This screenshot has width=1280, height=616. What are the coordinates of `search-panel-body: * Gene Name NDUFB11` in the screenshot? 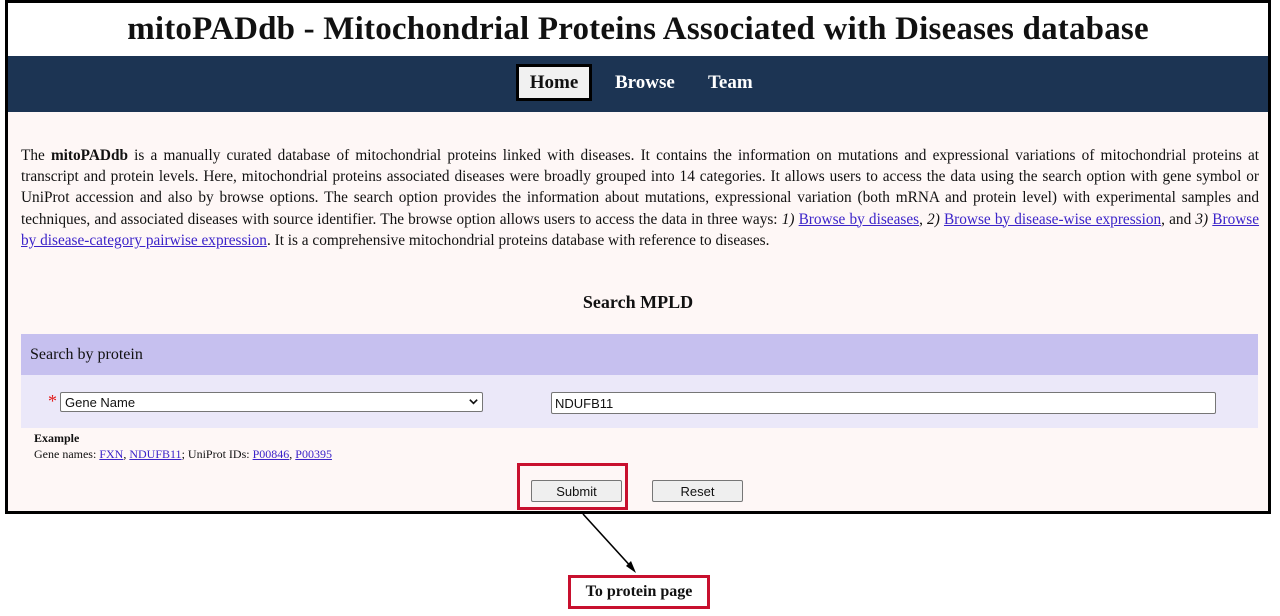 It's located at (639, 401).